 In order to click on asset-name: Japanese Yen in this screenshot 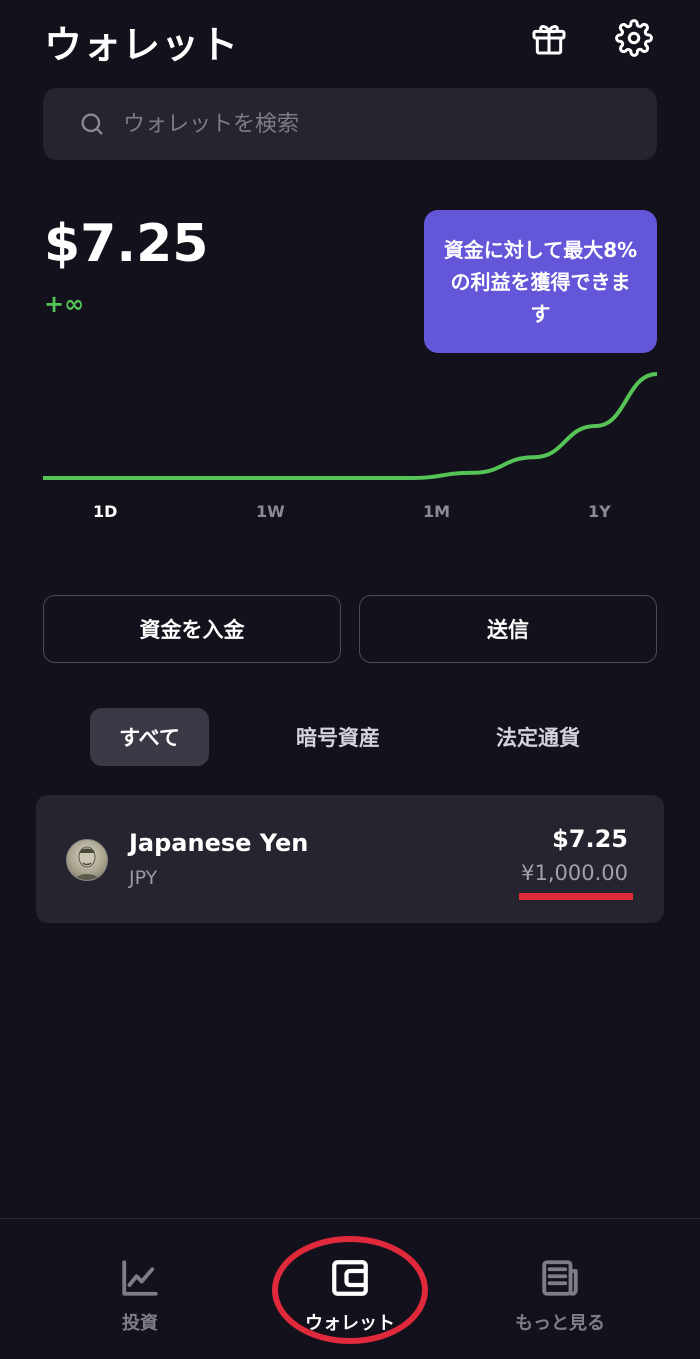, I will do `click(219, 843)`.